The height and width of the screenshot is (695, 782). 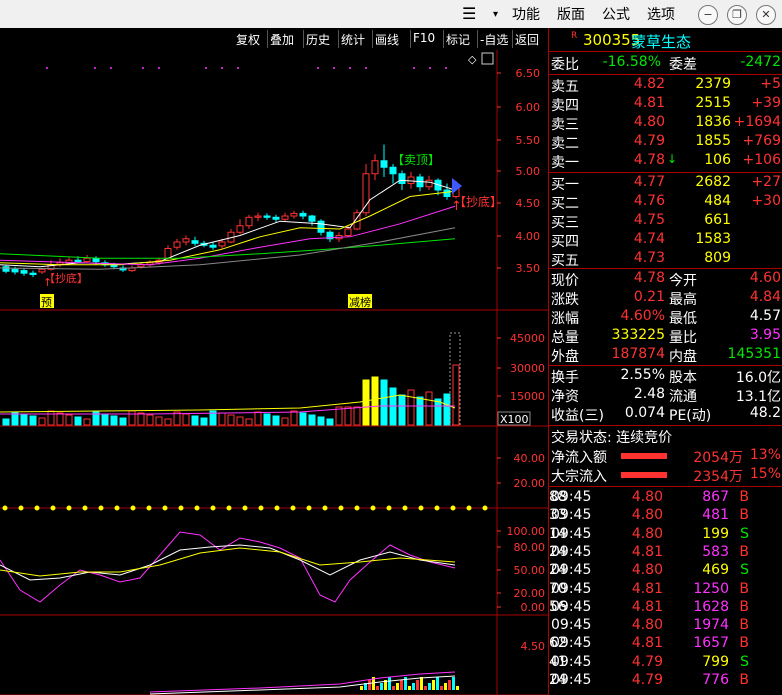 What do you see at coordinates (318, 39) in the screenshot?
I see `toolbar-btn-2: 历史` at bounding box center [318, 39].